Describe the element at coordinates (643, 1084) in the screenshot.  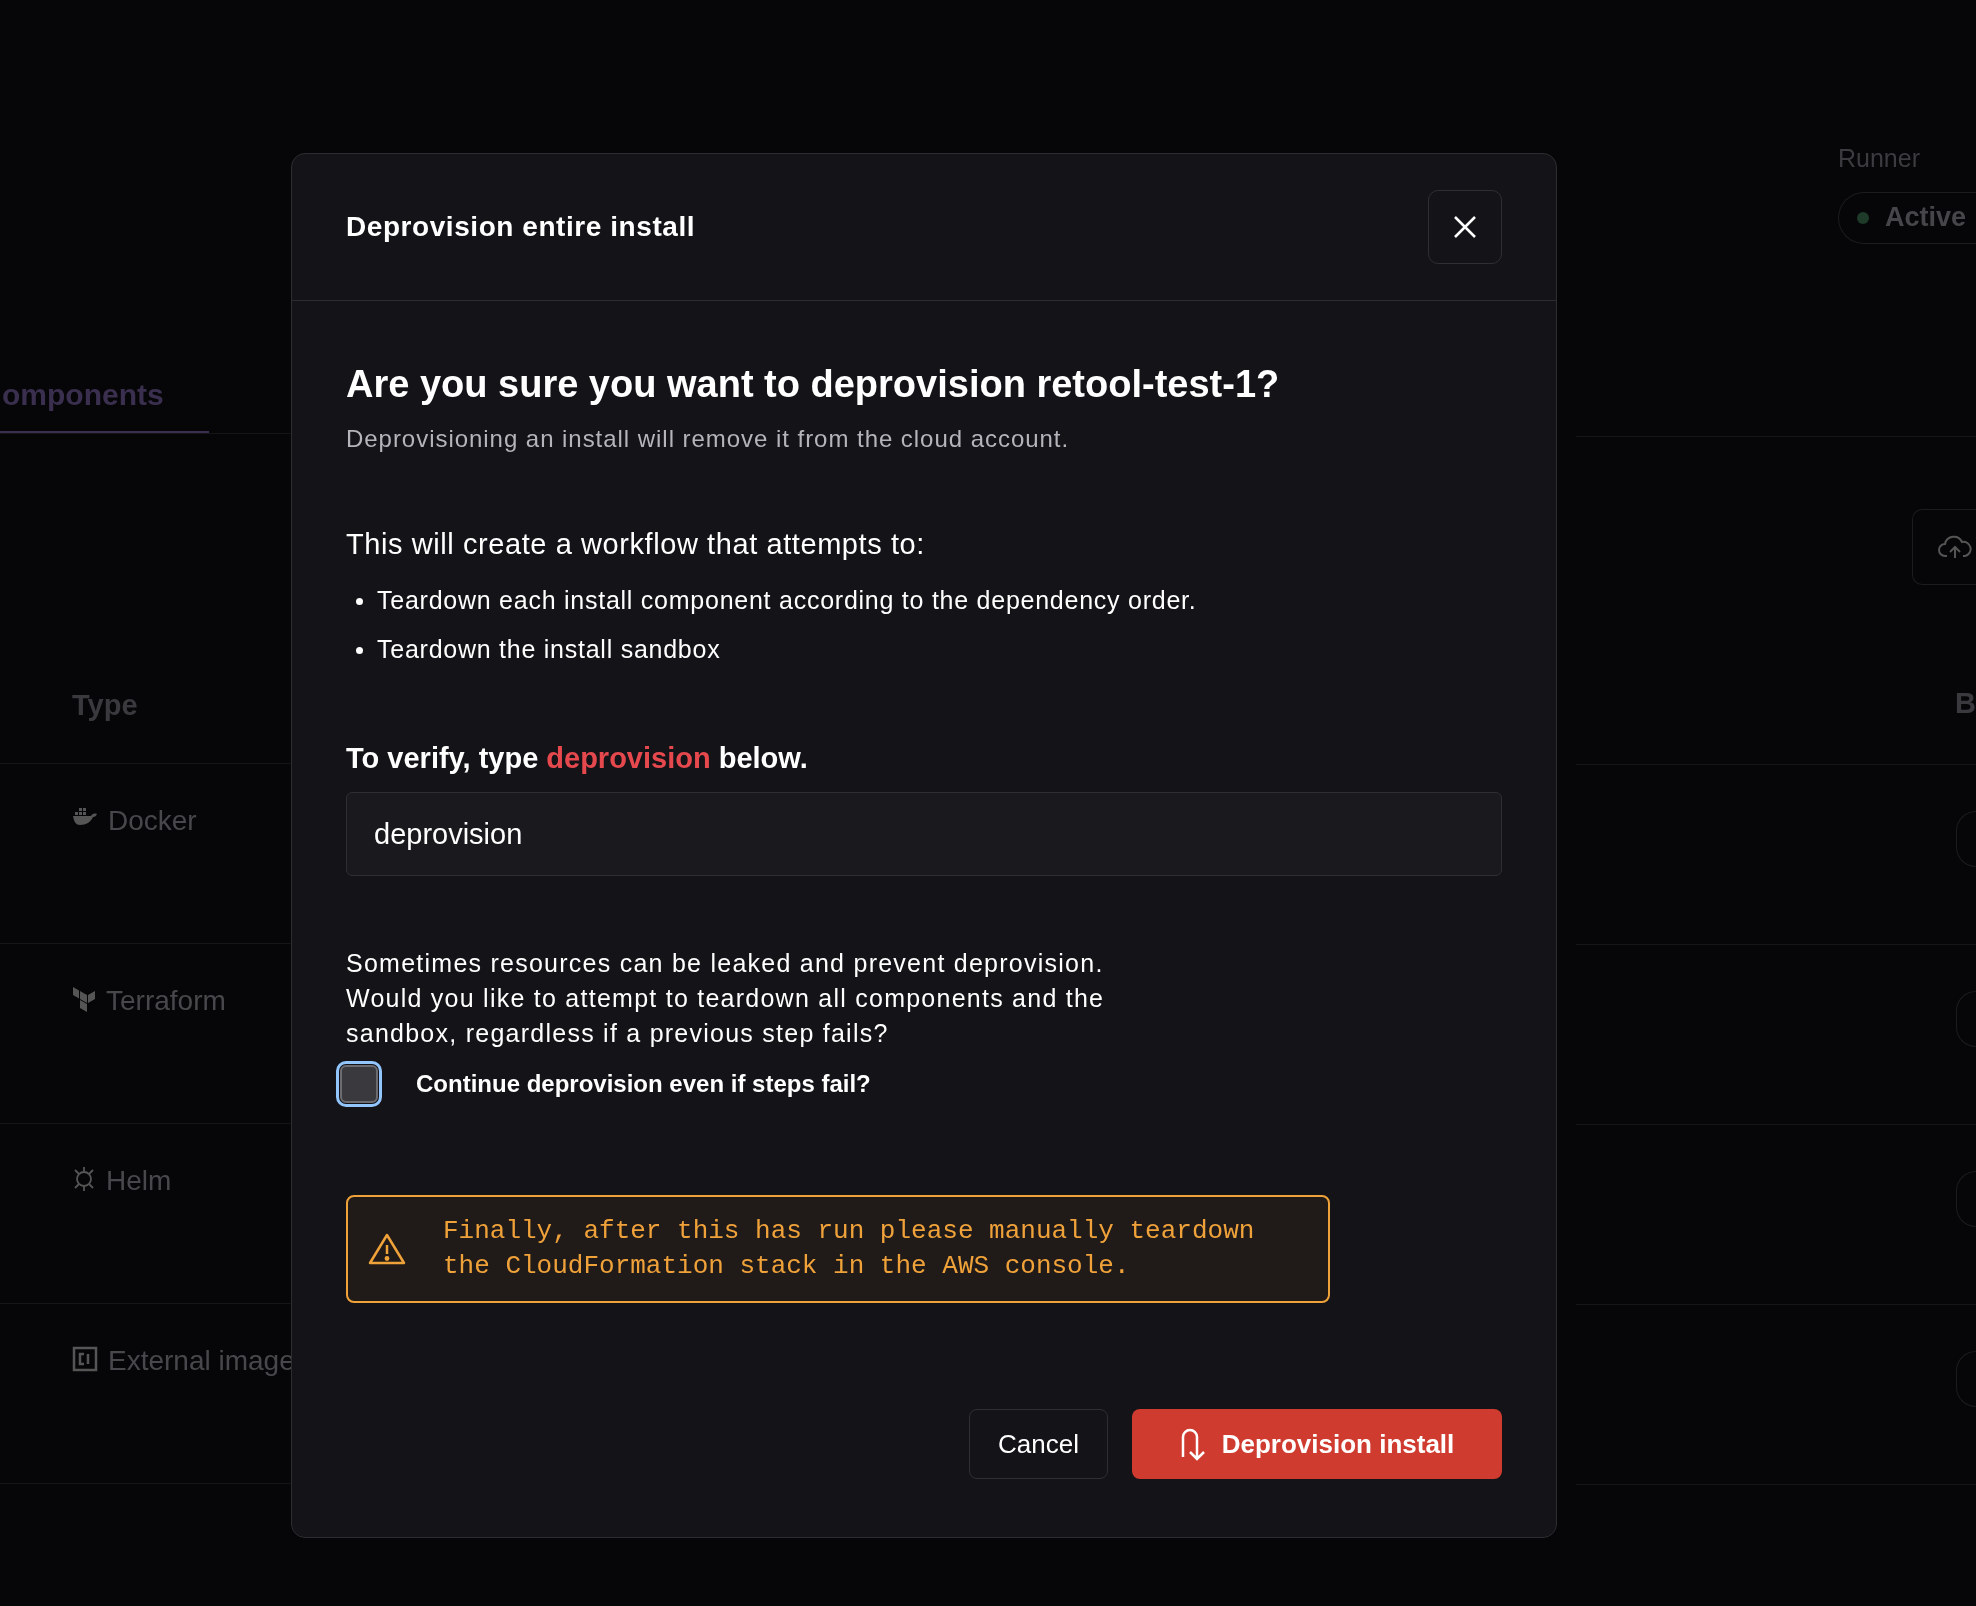
I see `checkbox-label: Continue deprovision even if steps fail?` at that location.